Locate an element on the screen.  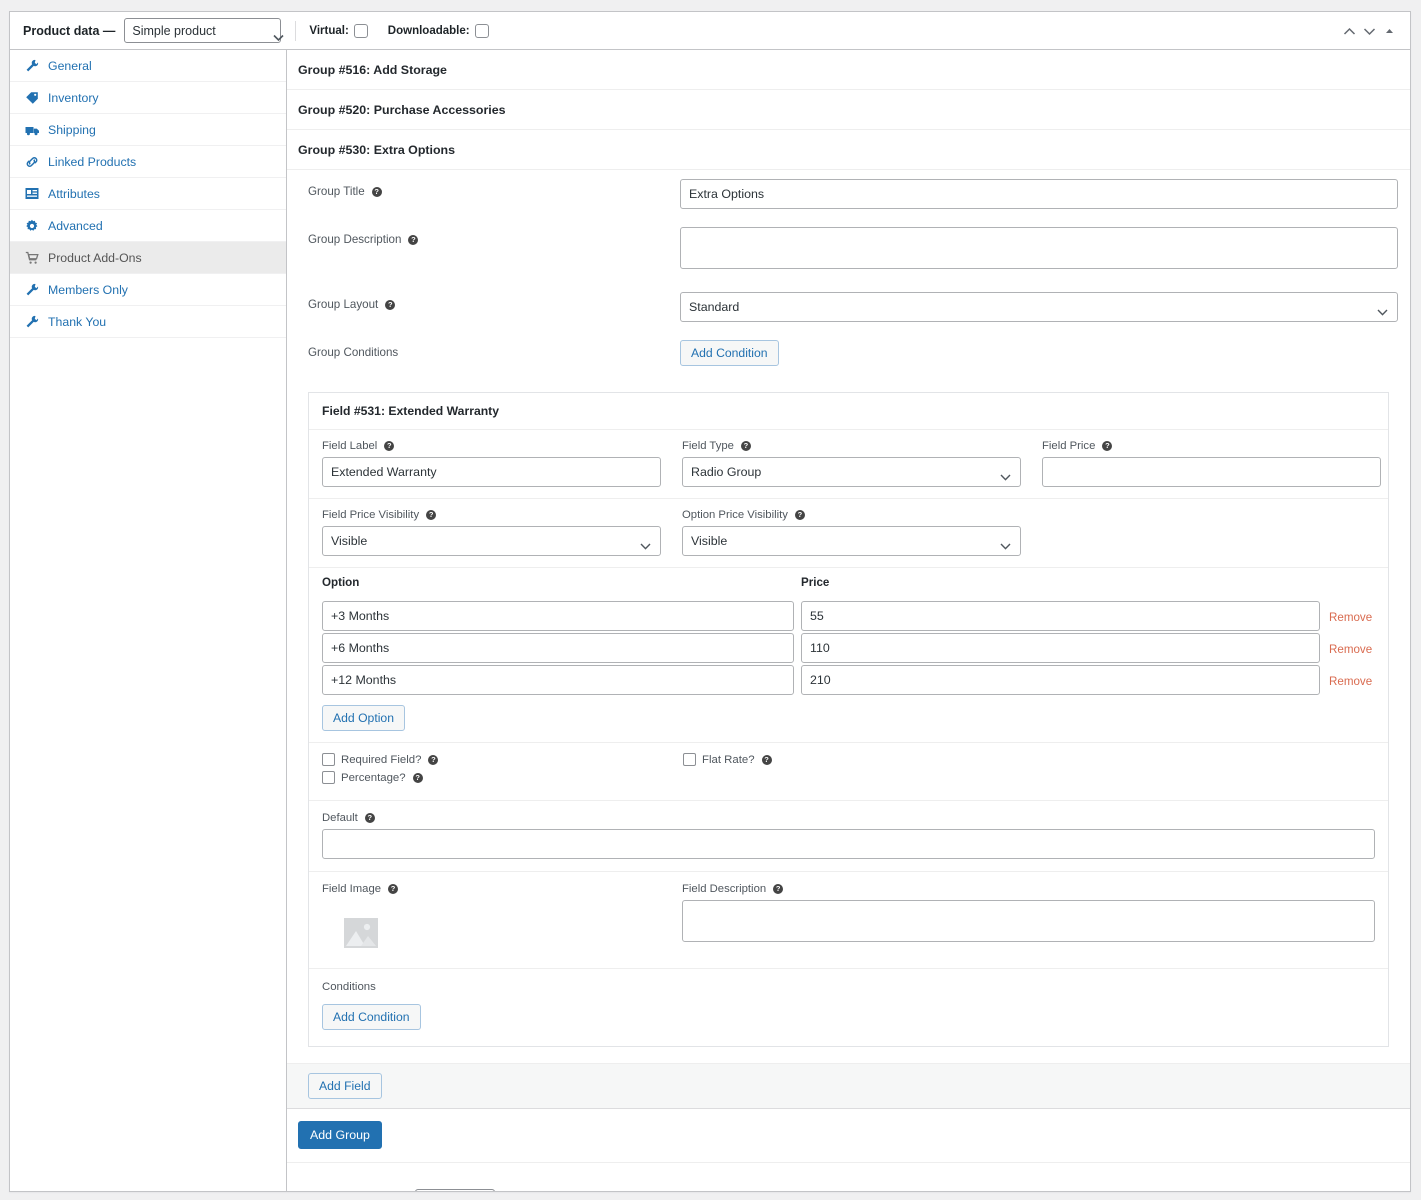
flat-rate-row: Flat Rate? ? is located at coordinates (1029, 759).